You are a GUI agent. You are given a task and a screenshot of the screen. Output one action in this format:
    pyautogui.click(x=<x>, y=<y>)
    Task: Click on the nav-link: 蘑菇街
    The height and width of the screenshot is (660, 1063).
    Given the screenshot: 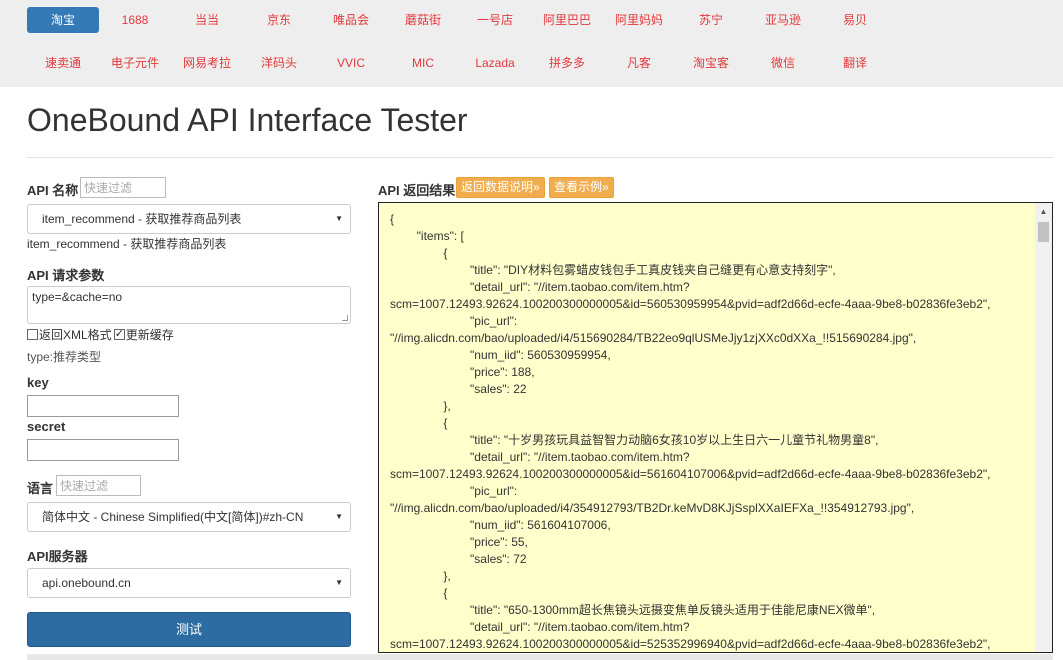 What is the action you would take?
    pyautogui.click(x=423, y=20)
    